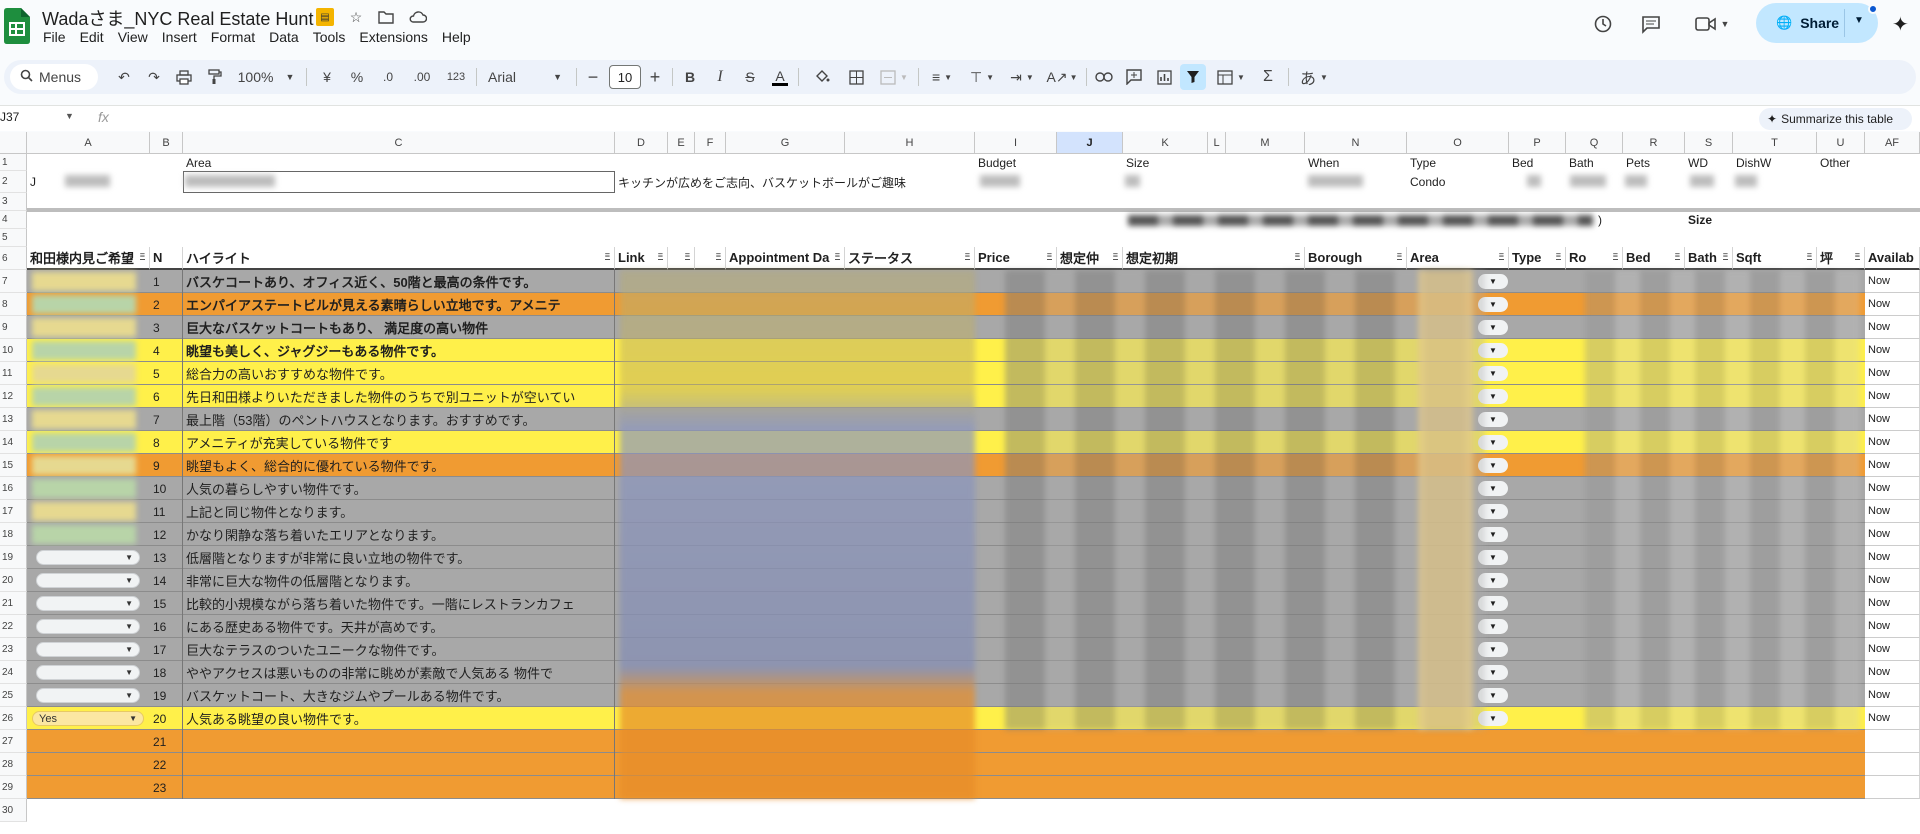 The image size is (1920, 834). Describe the element at coordinates (418, 17) in the screenshot. I see `cloud-saved-icon` at that location.